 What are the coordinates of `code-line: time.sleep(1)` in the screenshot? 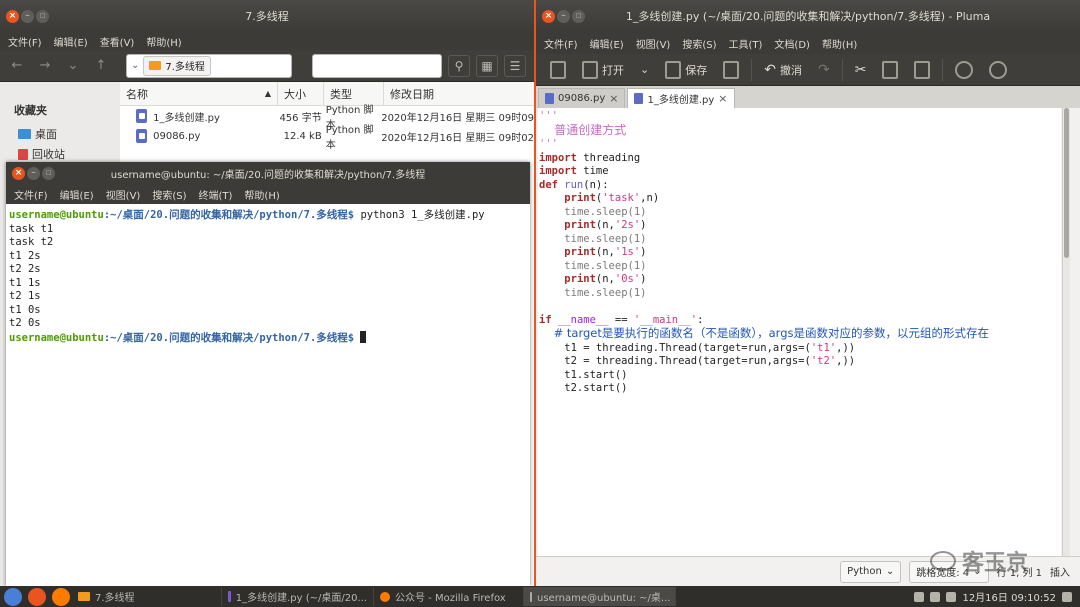 It's located at (800, 294).